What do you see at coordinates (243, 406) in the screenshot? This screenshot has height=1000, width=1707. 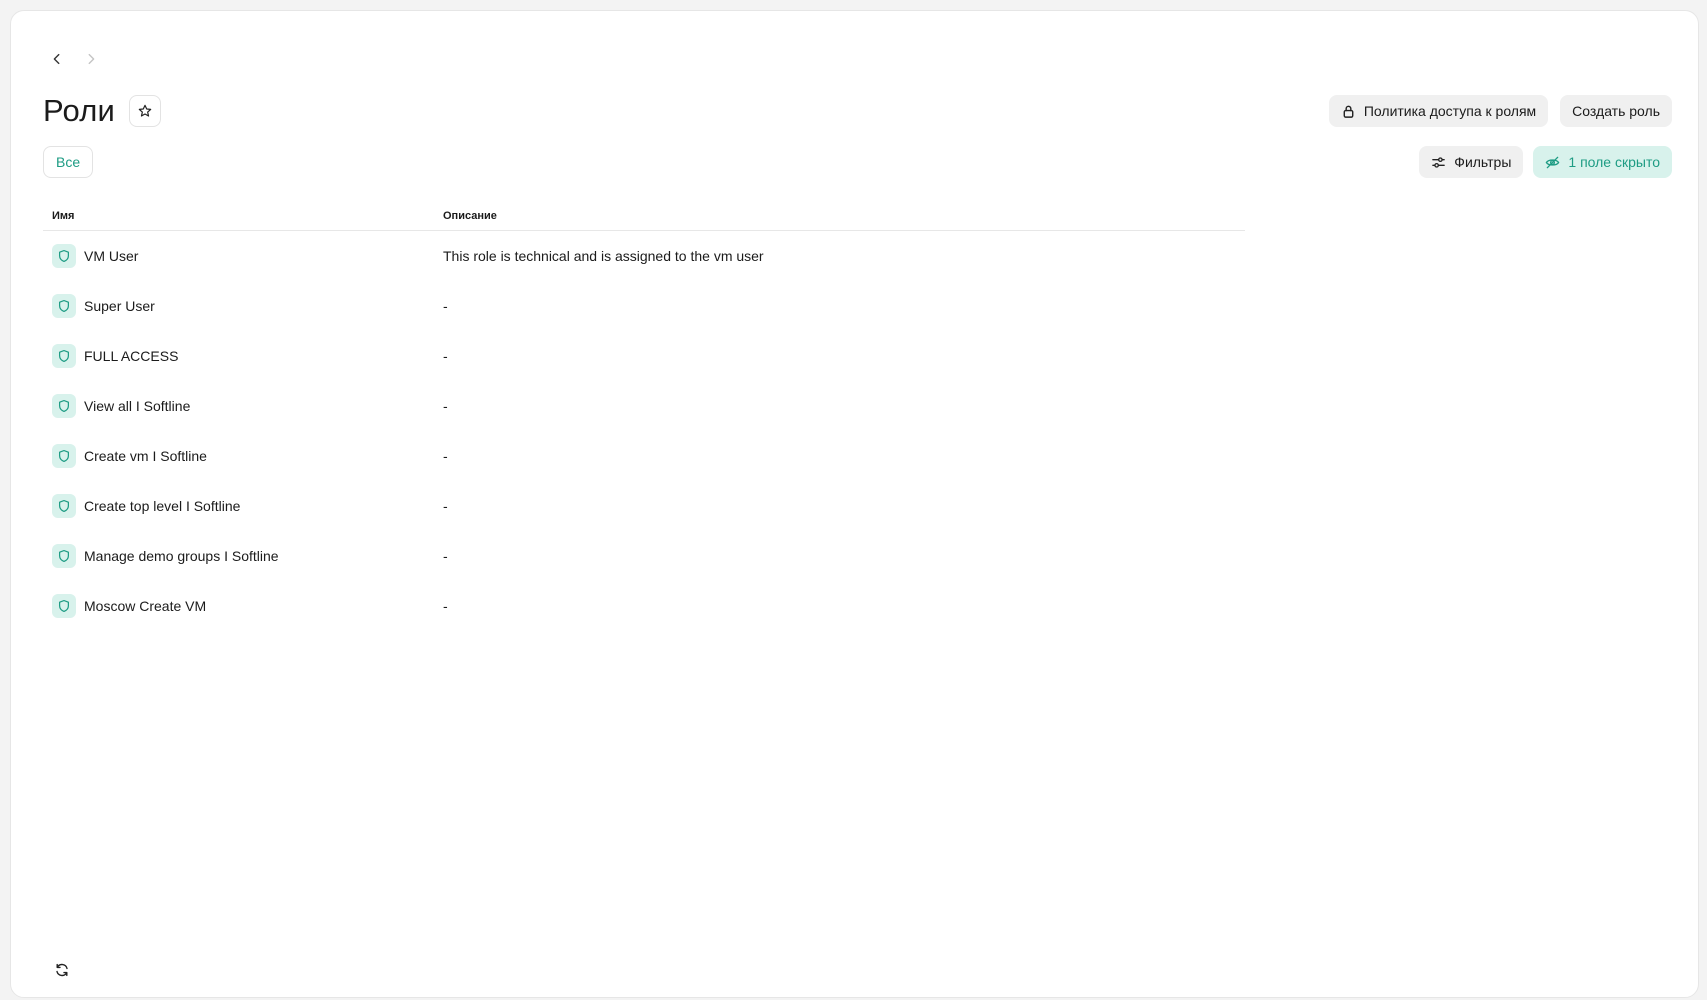 I see `role-name-cell: View all I Softline` at bounding box center [243, 406].